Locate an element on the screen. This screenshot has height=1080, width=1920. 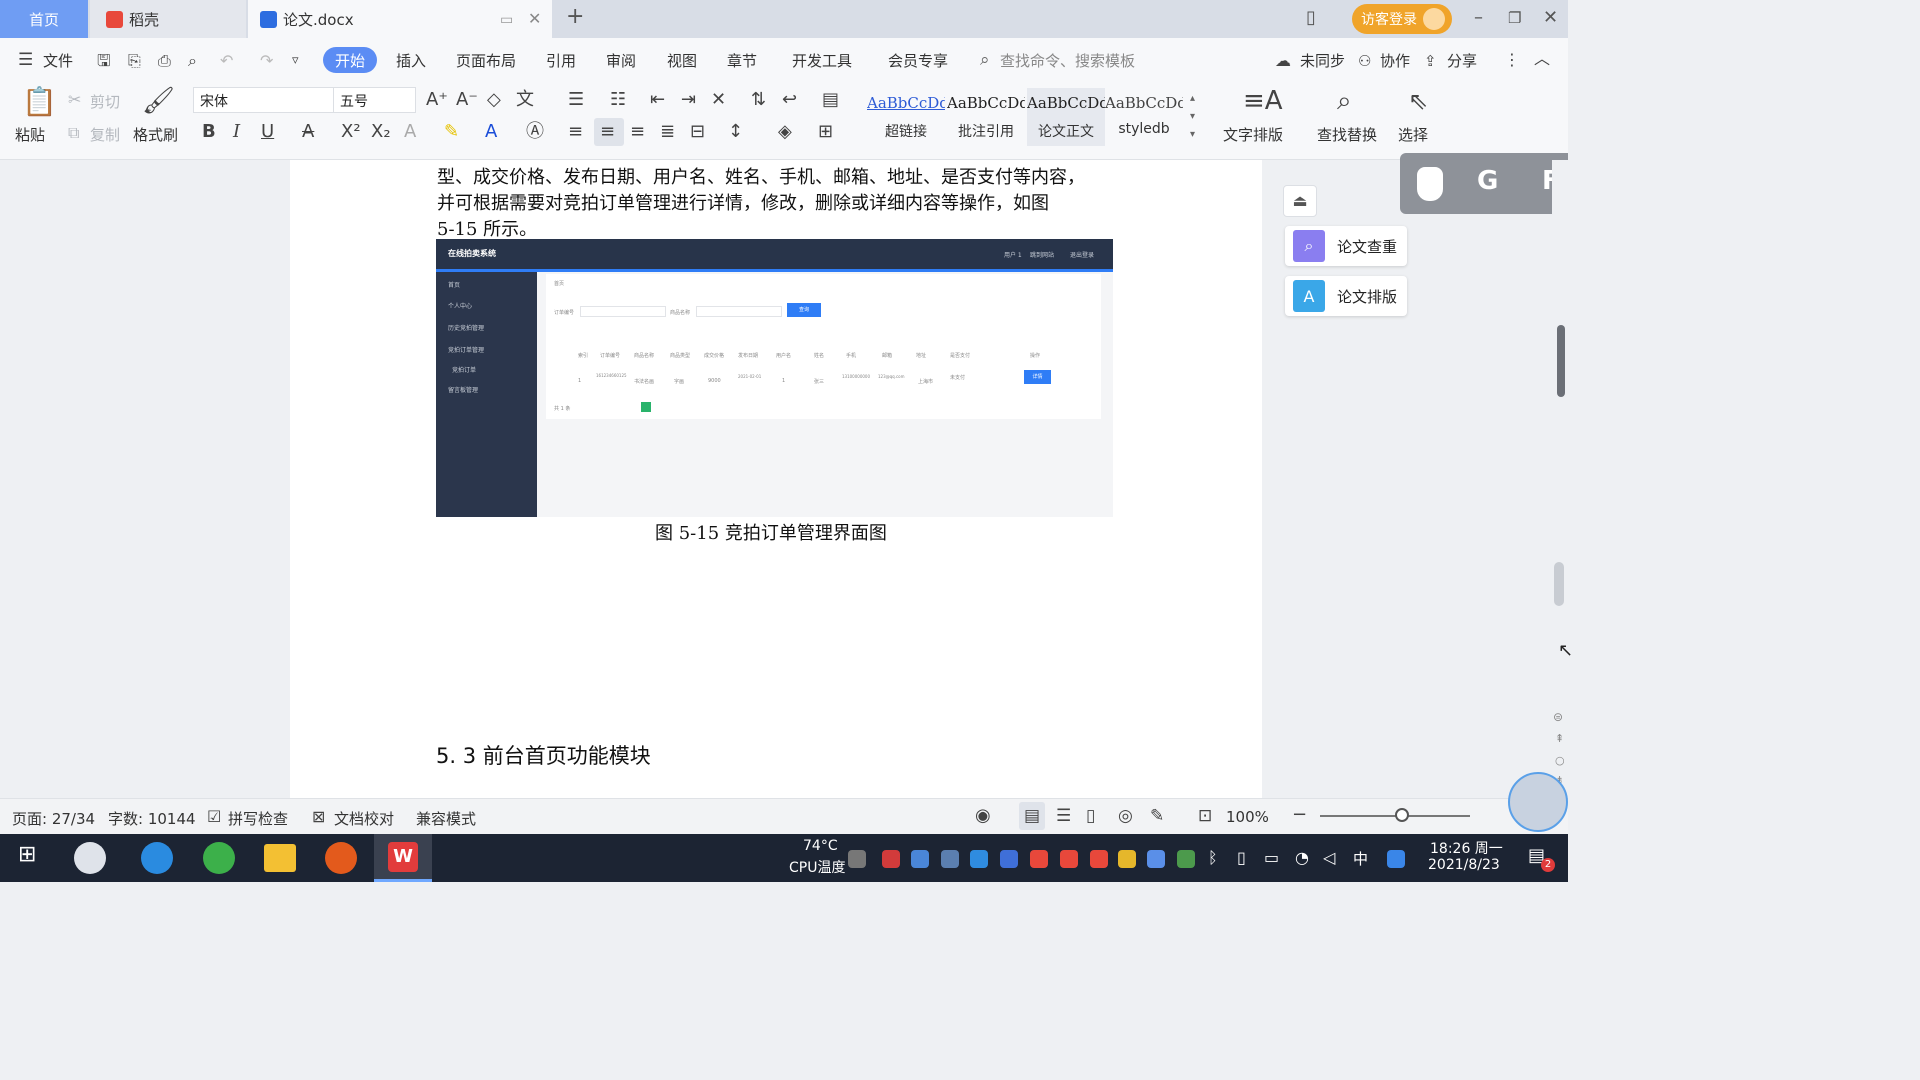
find-replace-icon: ⌕ is located at coordinates (1344, 101).